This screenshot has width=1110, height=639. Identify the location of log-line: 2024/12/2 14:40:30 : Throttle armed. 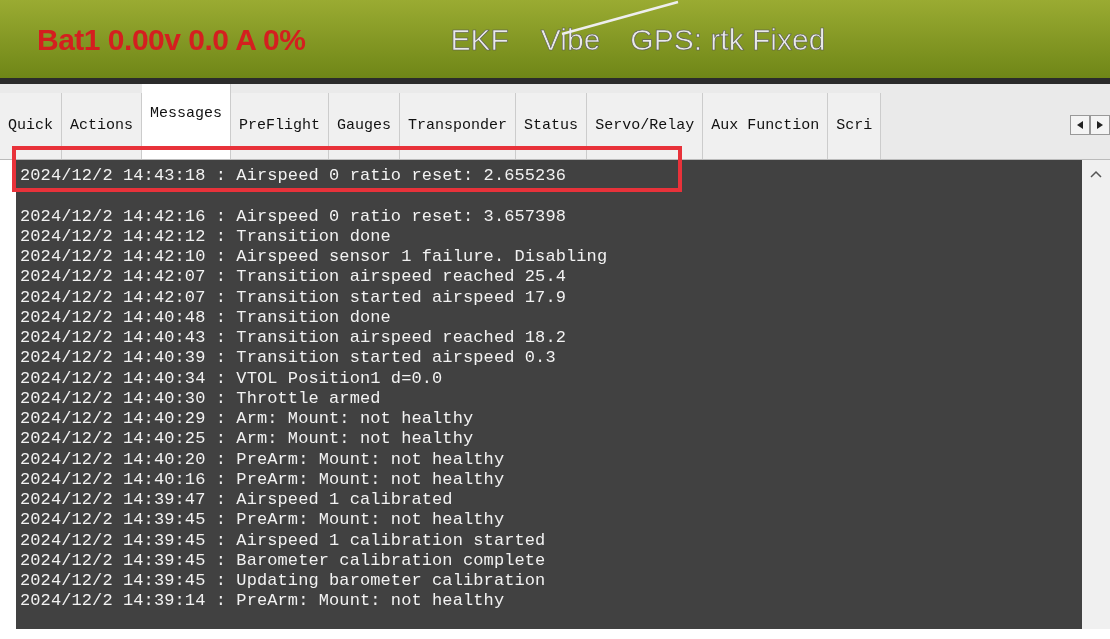
(201, 398).